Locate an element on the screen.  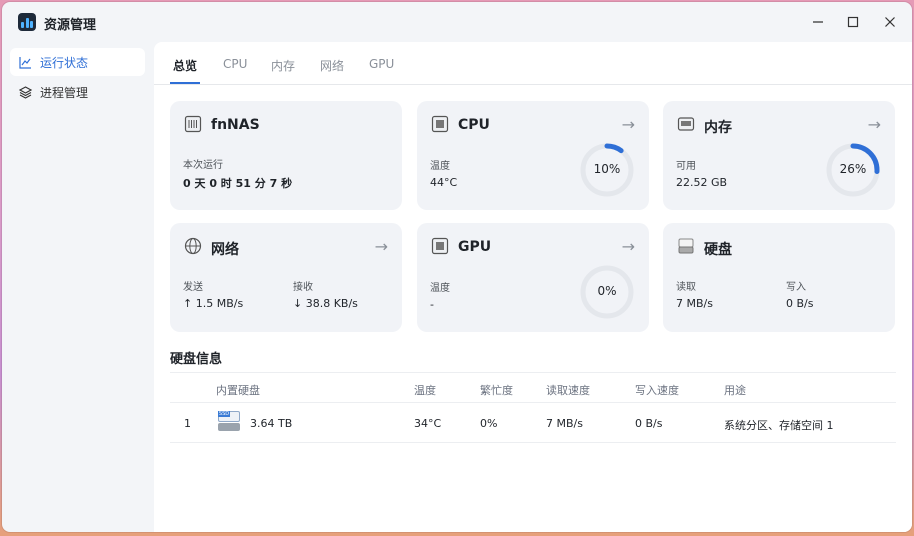
drive-usage: 系统分区、存储空间 1 is located at coordinates (779, 425).